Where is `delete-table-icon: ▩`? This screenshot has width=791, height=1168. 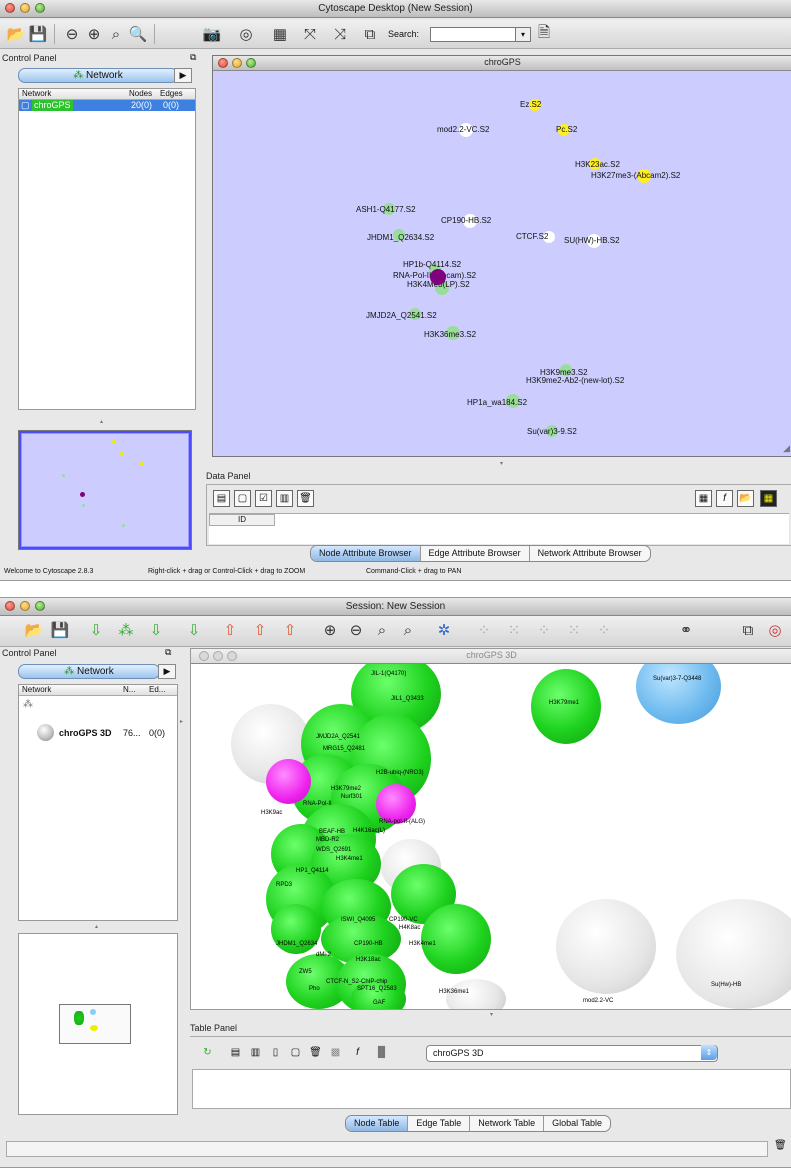
delete-table-icon: ▩ is located at coordinates (335, 1052).